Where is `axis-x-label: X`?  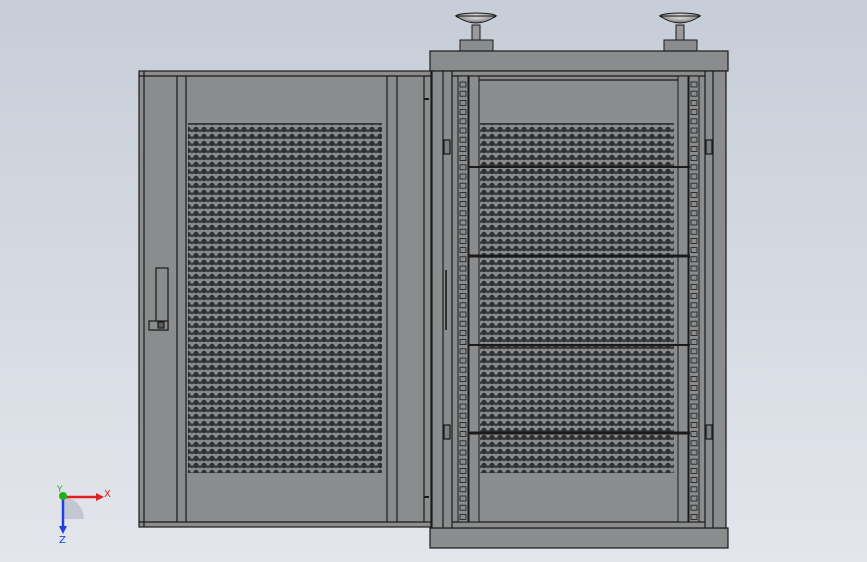
axis-x-label: X is located at coordinates (107, 494).